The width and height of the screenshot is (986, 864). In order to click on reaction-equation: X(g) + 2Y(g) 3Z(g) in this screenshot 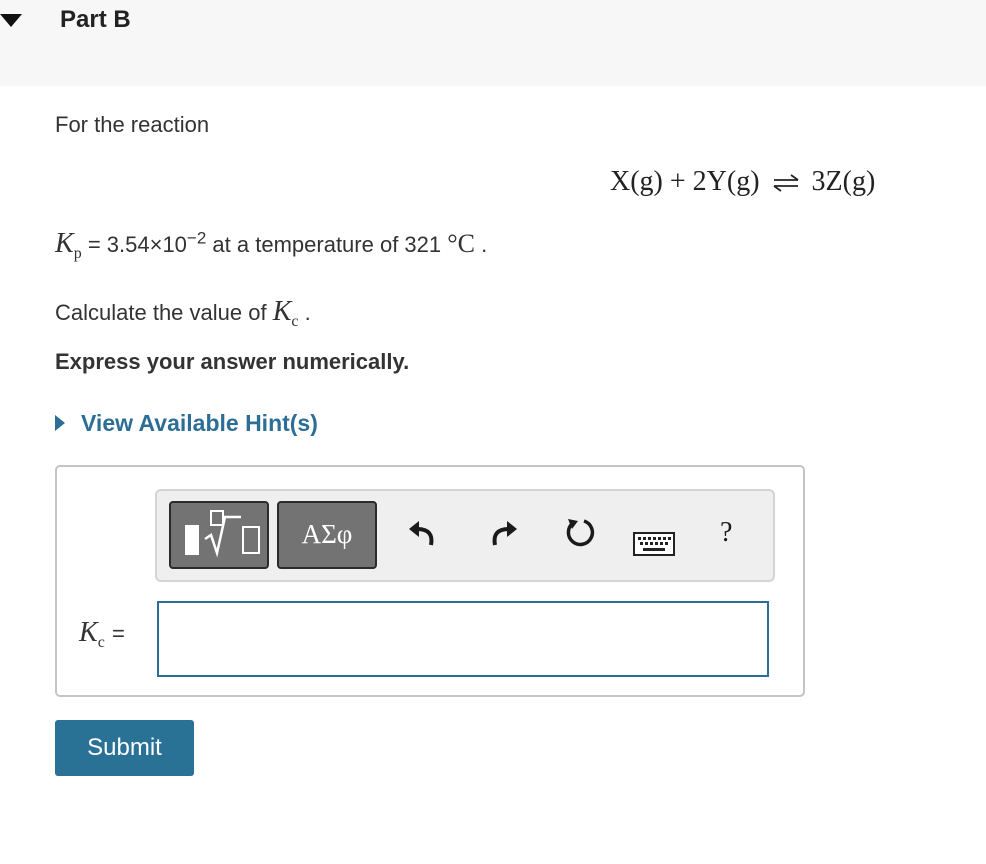, I will do `click(742, 183)`.